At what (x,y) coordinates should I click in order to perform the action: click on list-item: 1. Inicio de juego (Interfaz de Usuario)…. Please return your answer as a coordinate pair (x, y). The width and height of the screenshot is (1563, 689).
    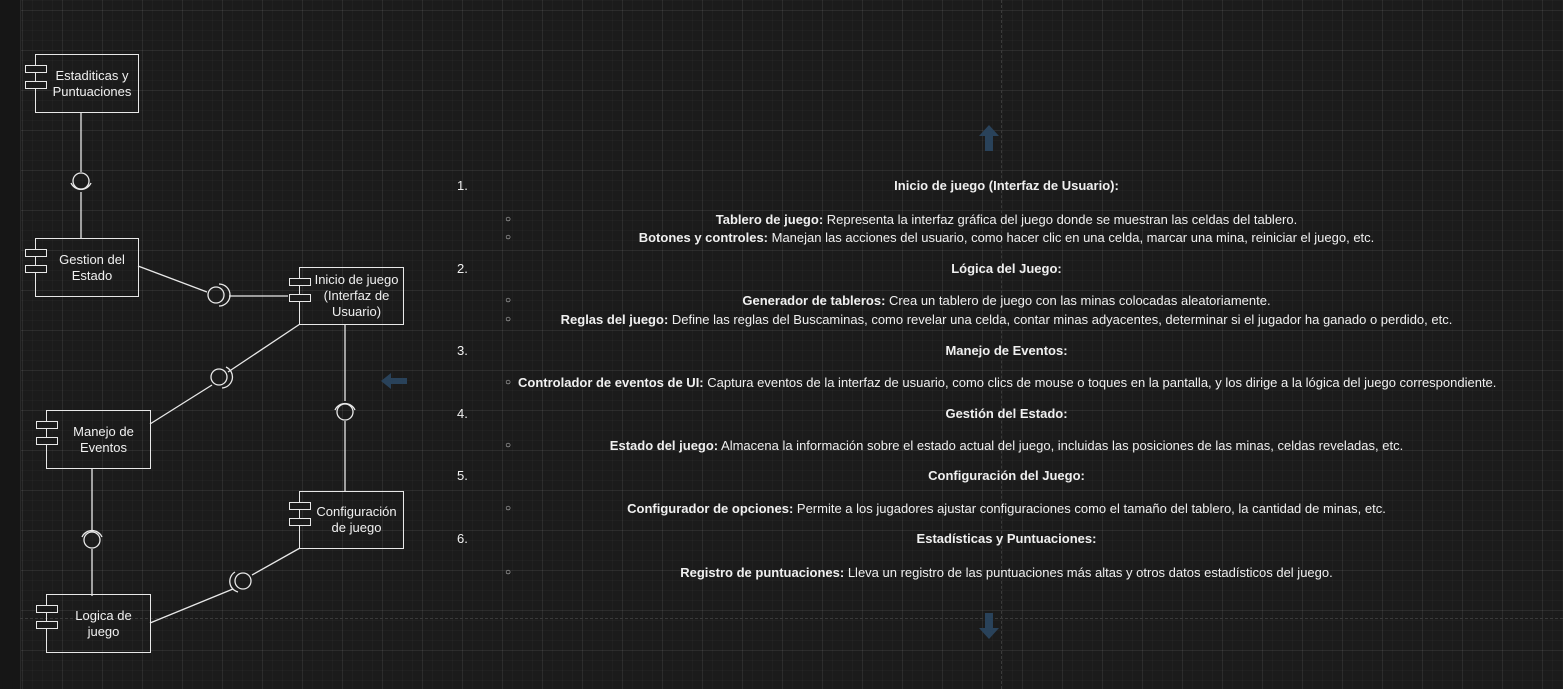
    Looking at the image, I should click on (1006, 187).